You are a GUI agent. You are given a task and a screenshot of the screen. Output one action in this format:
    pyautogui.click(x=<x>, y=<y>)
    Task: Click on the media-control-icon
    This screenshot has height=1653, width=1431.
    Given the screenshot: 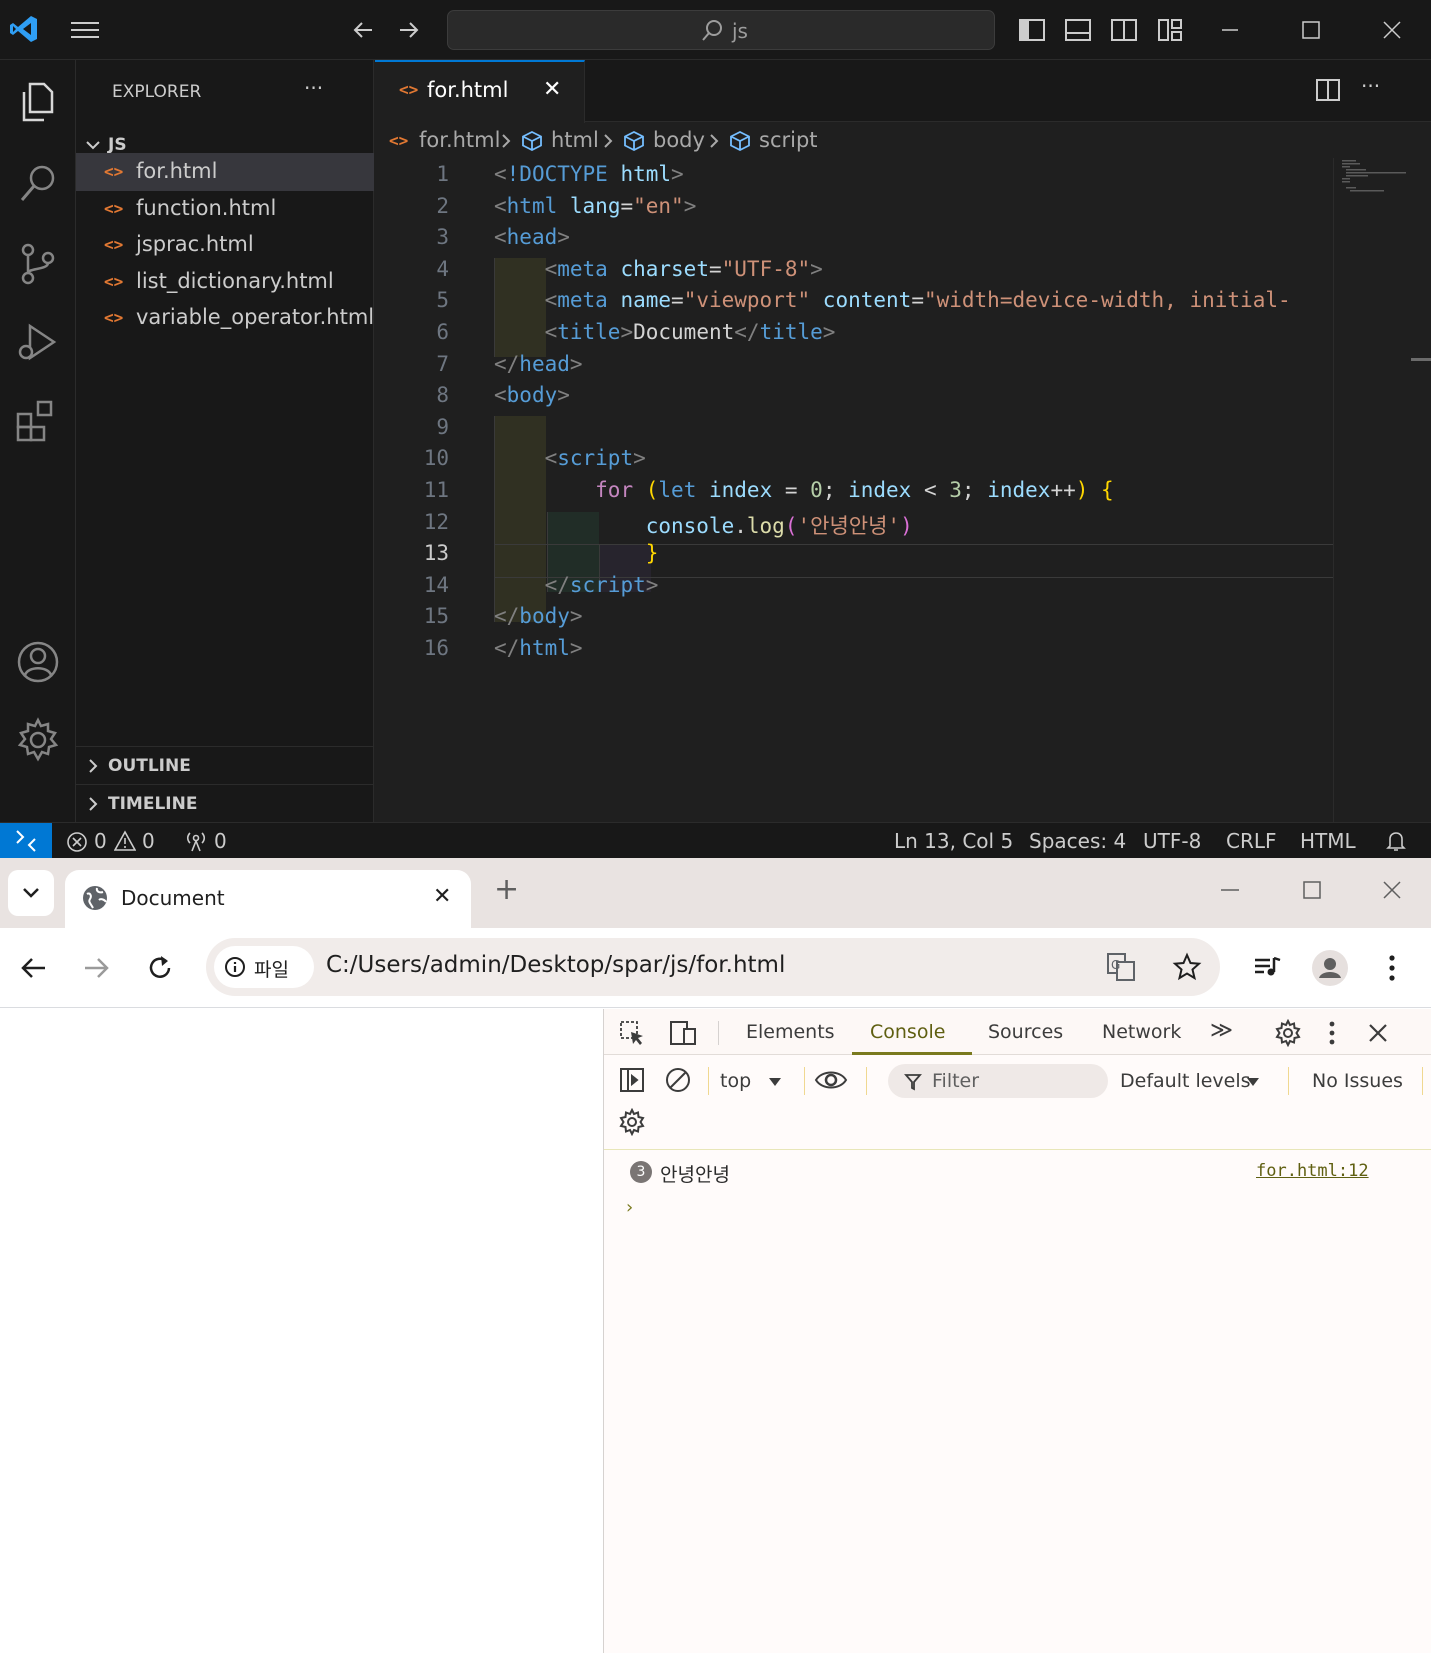 What is the action you would take?
    pyautogui.click(x=1268, y=968)
    